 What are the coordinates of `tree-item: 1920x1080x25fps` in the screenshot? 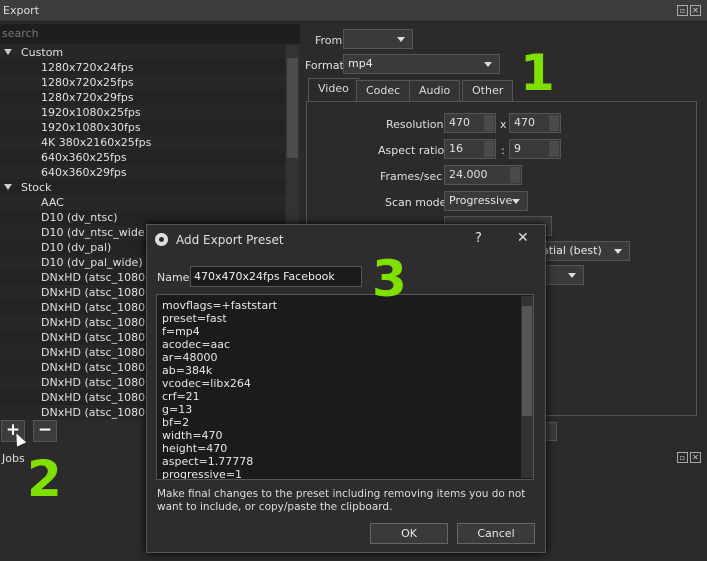 It's located at (142, 112).